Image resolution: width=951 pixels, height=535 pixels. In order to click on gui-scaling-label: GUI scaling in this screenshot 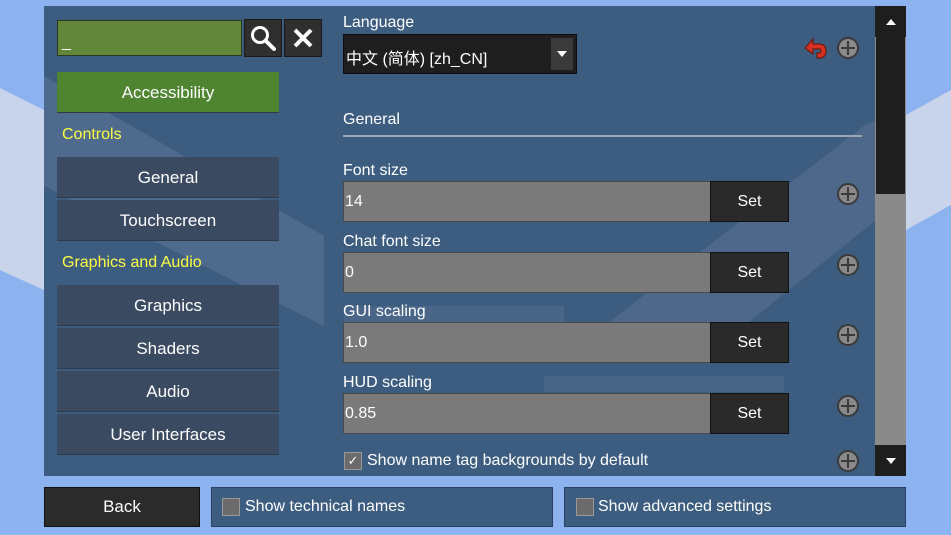, I will do `click(384, 311)`.